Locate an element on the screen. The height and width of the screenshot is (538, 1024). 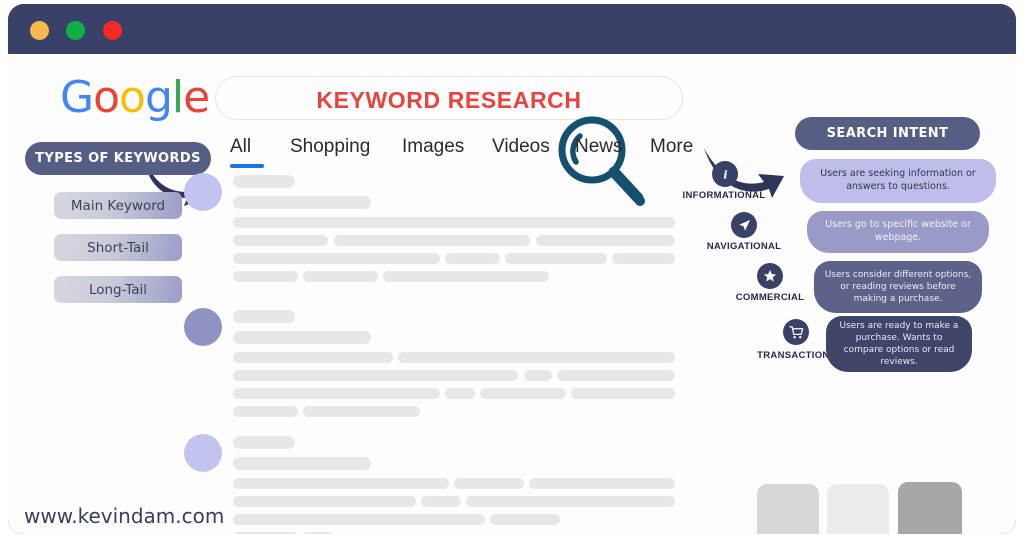
keyword-type-pill-1: Short-Tail is located at coordinates (118, 247).